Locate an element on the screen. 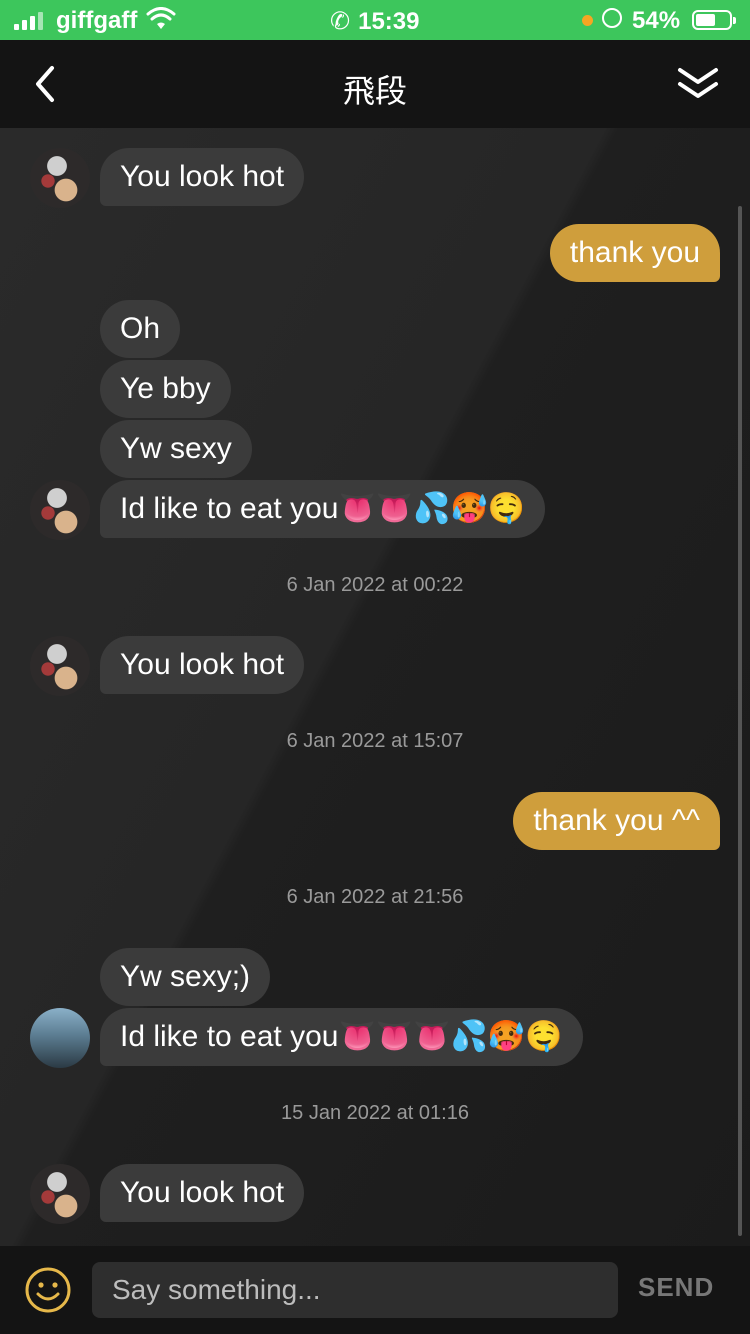 This screenshot has height=1334, width=750. emoji-button is located at coordinates (48, 1290).